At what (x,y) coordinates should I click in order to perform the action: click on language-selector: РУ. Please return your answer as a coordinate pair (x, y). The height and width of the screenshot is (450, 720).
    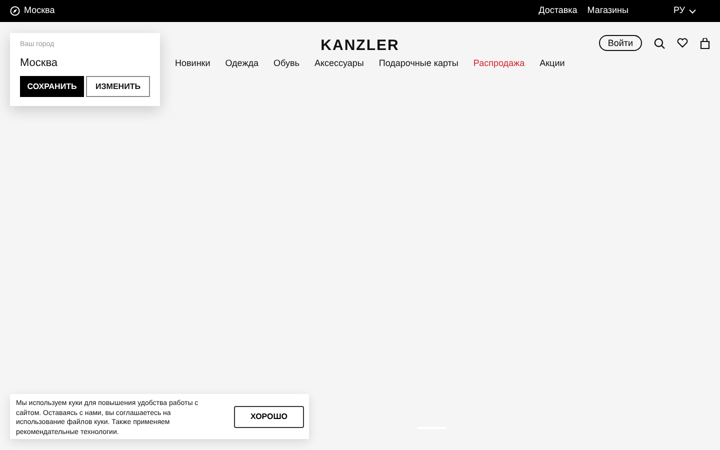
    Looking at the image, I should click on (684, 11).